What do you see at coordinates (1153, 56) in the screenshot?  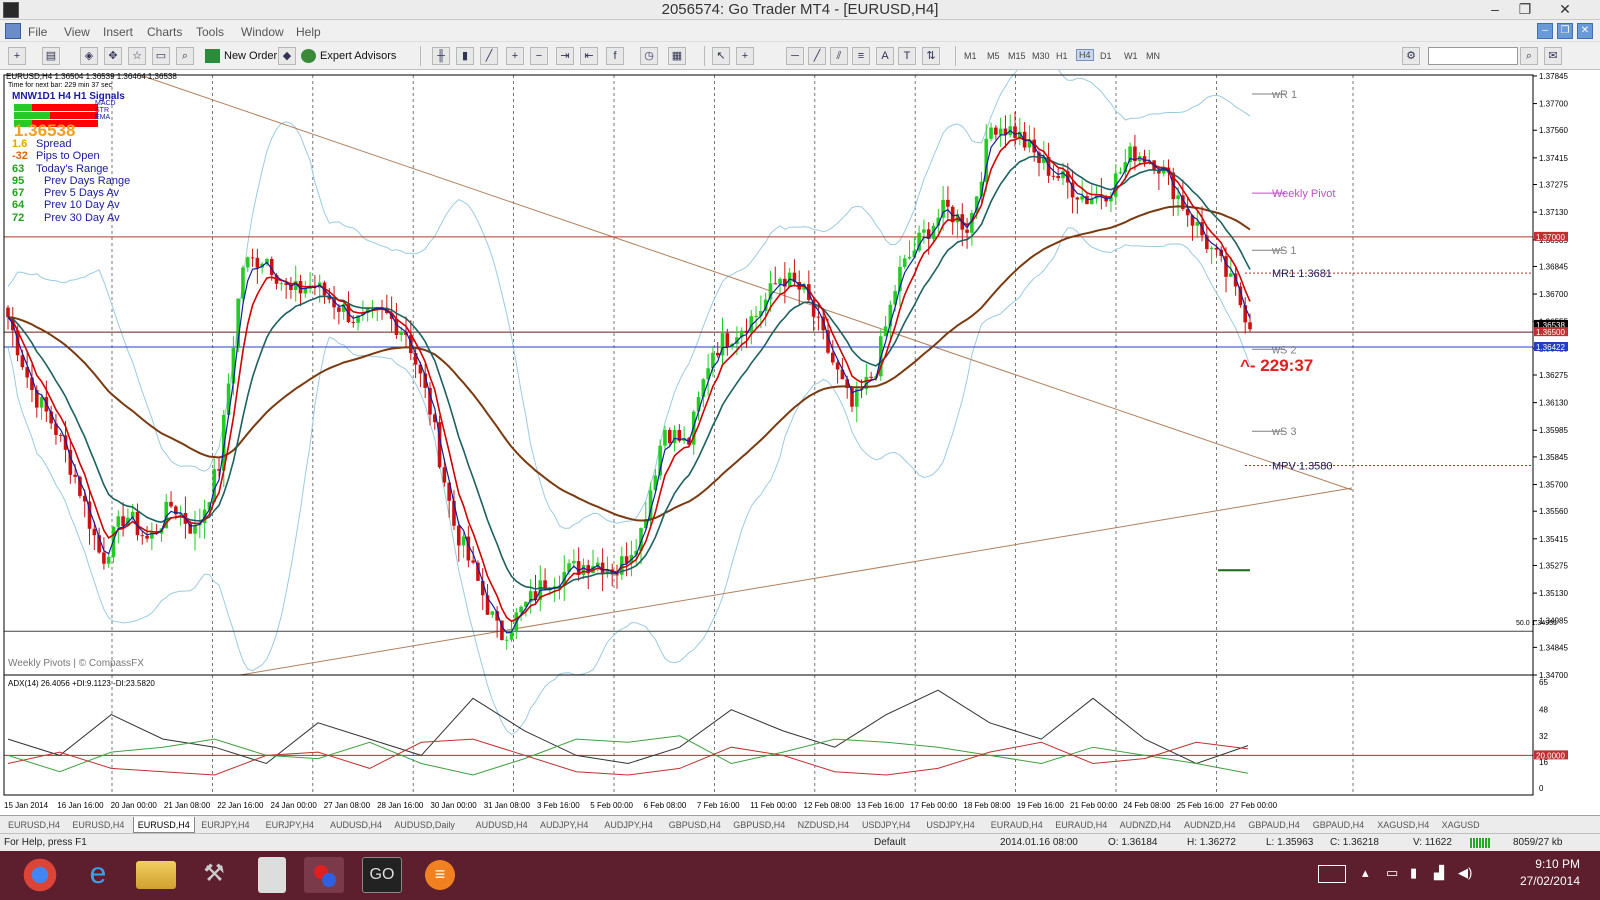 I see `timeframe-mn: MN` at bounding box center [1153, 56].